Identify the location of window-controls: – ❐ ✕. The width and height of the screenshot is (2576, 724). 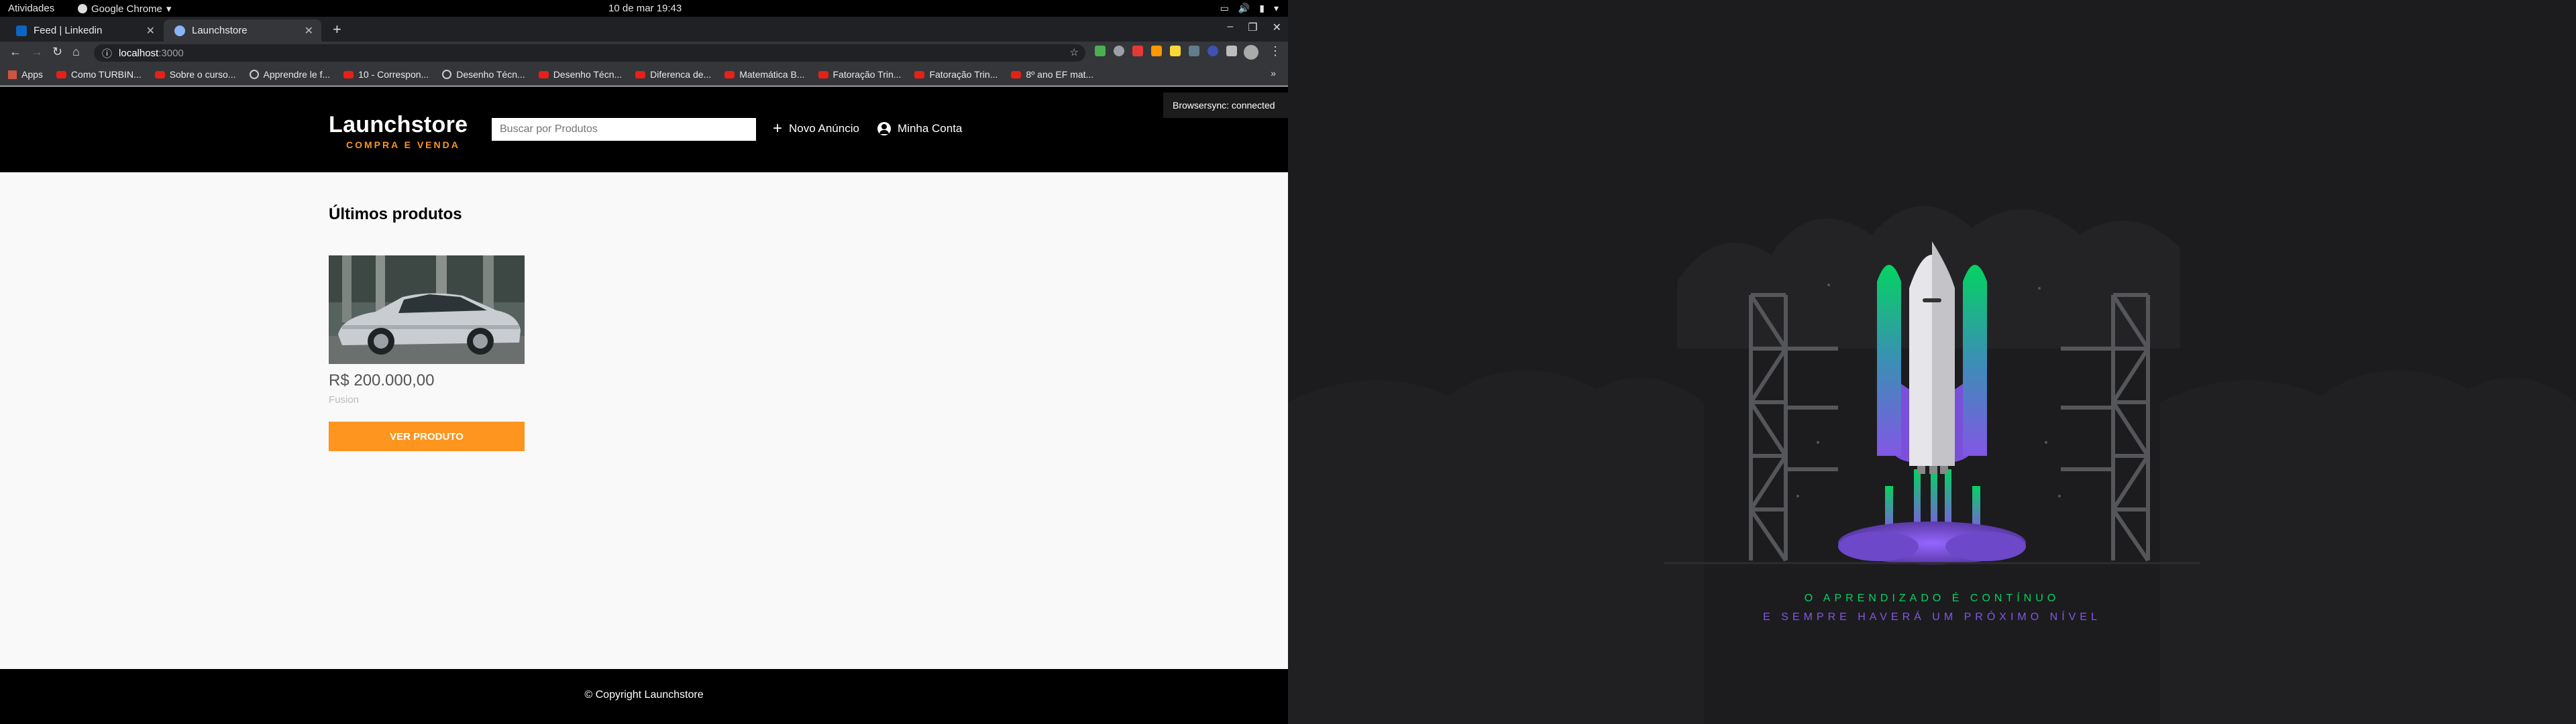
(1254, 27).